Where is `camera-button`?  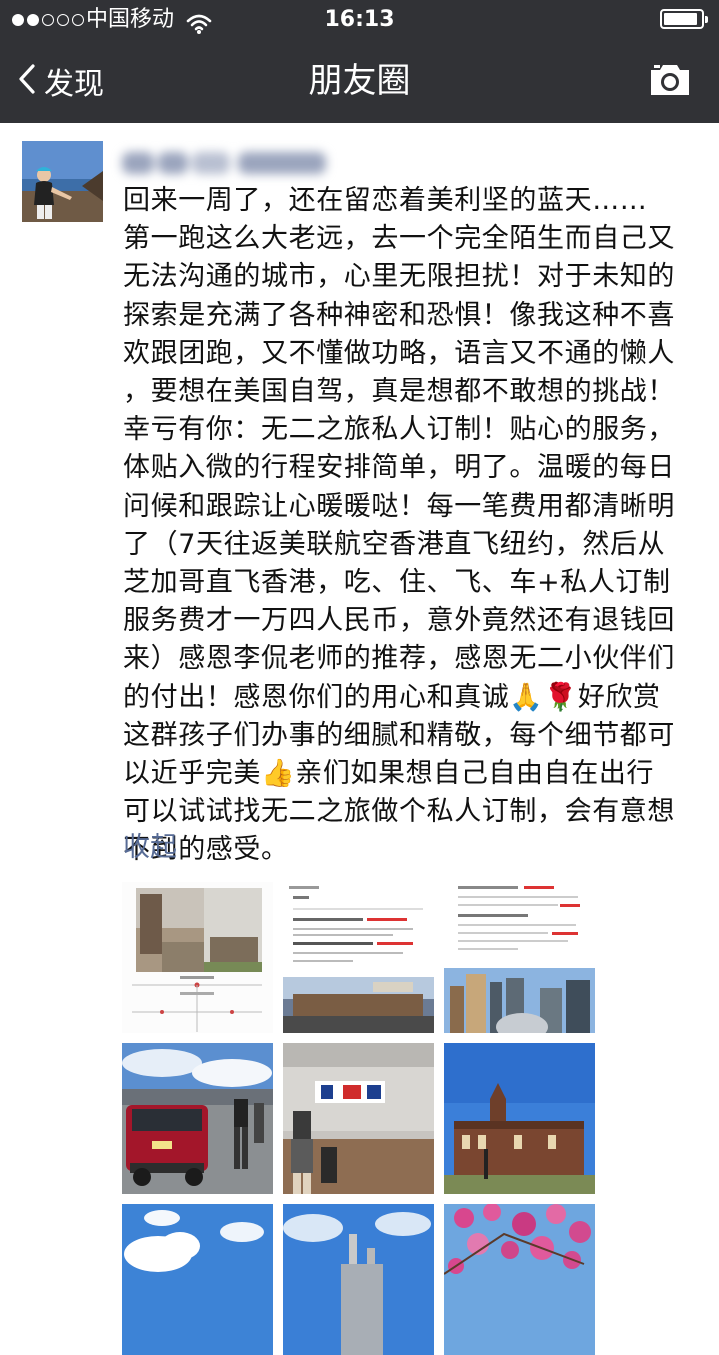 camera-button is located at coordinates (670, 82).